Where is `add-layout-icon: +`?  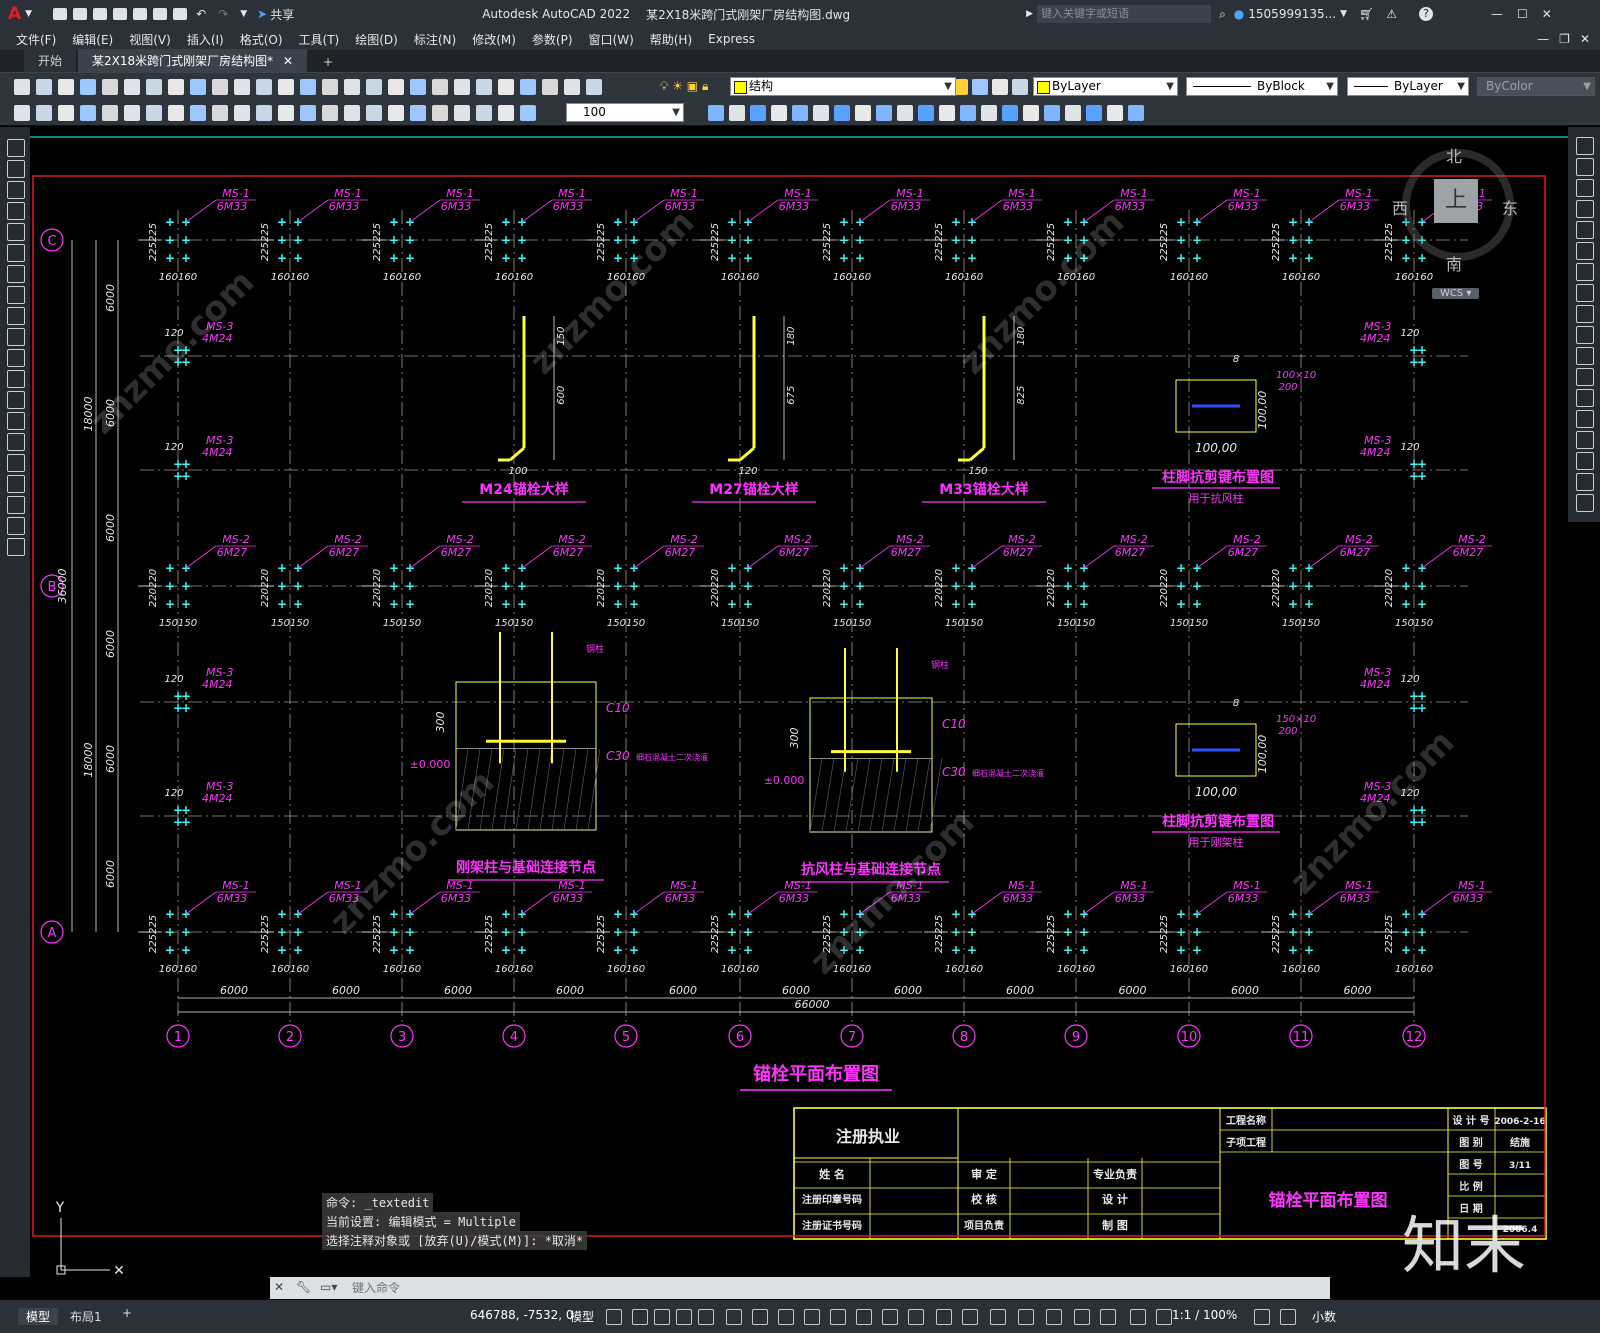
add-layout-icon: + is located at coordinates (127, 1313).